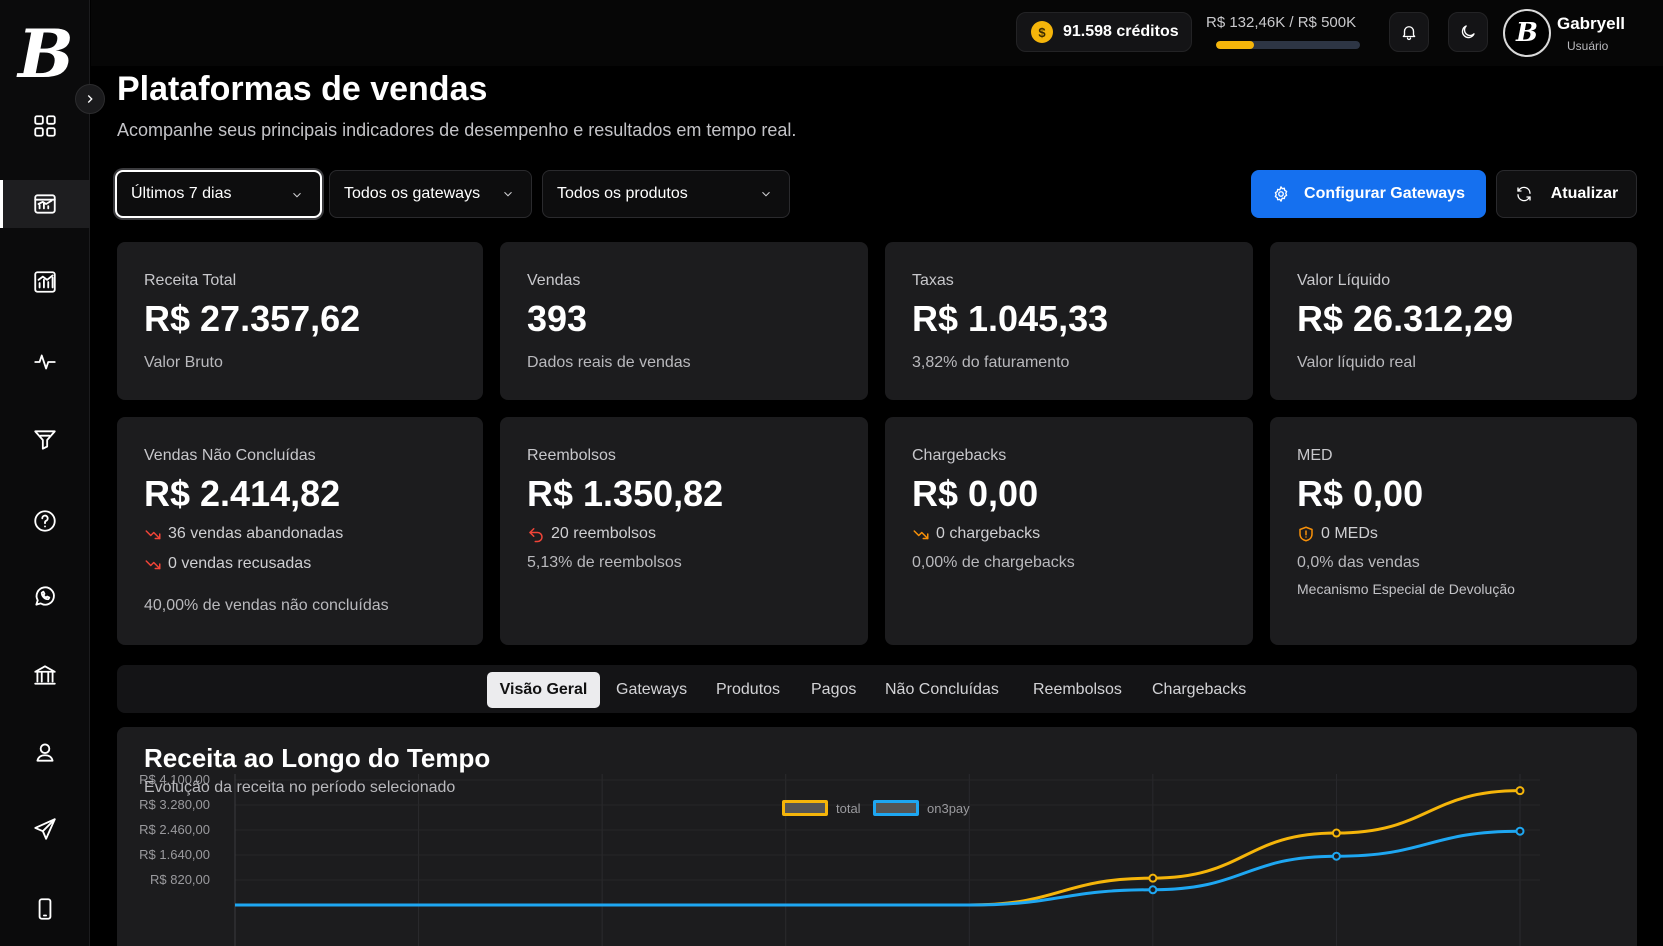  Describe the element at coordinates (1468, 32) in the screenshot. I see `theme-toggle-button` at that location.